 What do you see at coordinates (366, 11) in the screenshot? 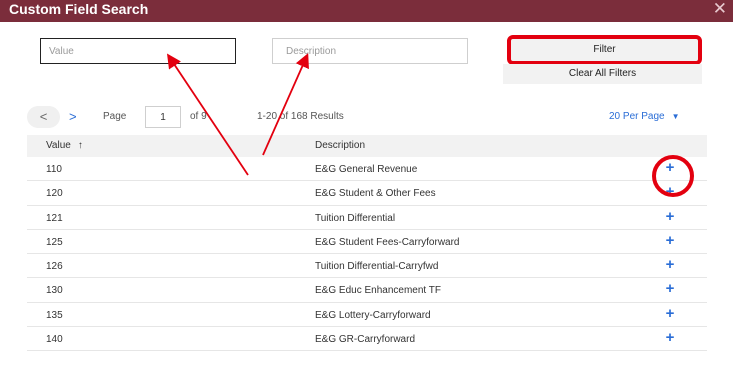
I see `dialog-title-bar: Custom Field Search ✕` at bounding box center [366, 11].